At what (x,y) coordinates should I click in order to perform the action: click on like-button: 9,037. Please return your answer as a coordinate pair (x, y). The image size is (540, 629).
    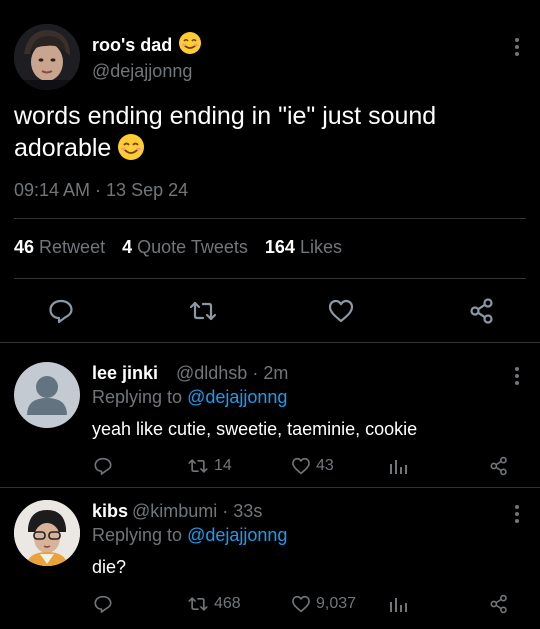
    Looking at the image, I should click on (323, 604).